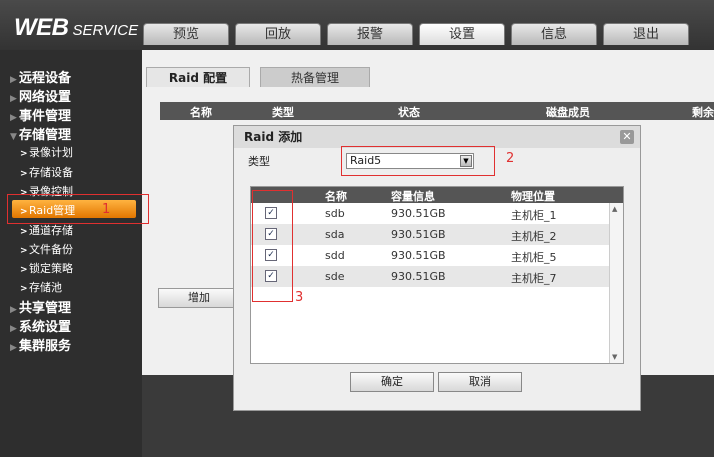 The height and width of the screenshot is (457, 714). What do you see at coordinates (51, 152) in the screenshot?
I see `sidebar-item-label: 录像计划` at bounding box center [51, 152].